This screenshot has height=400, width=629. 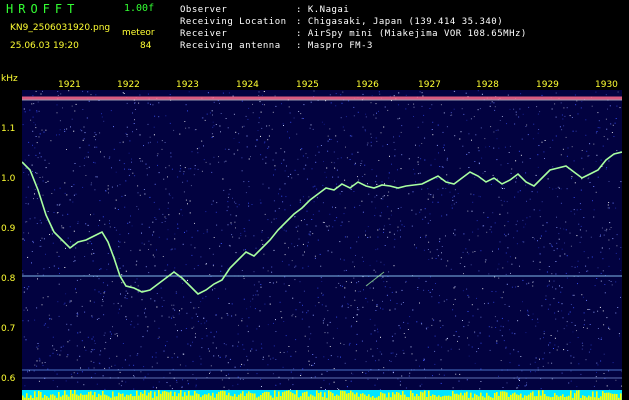 I want to click on y-axis-unit: kHz, so click(x=9, y=79).